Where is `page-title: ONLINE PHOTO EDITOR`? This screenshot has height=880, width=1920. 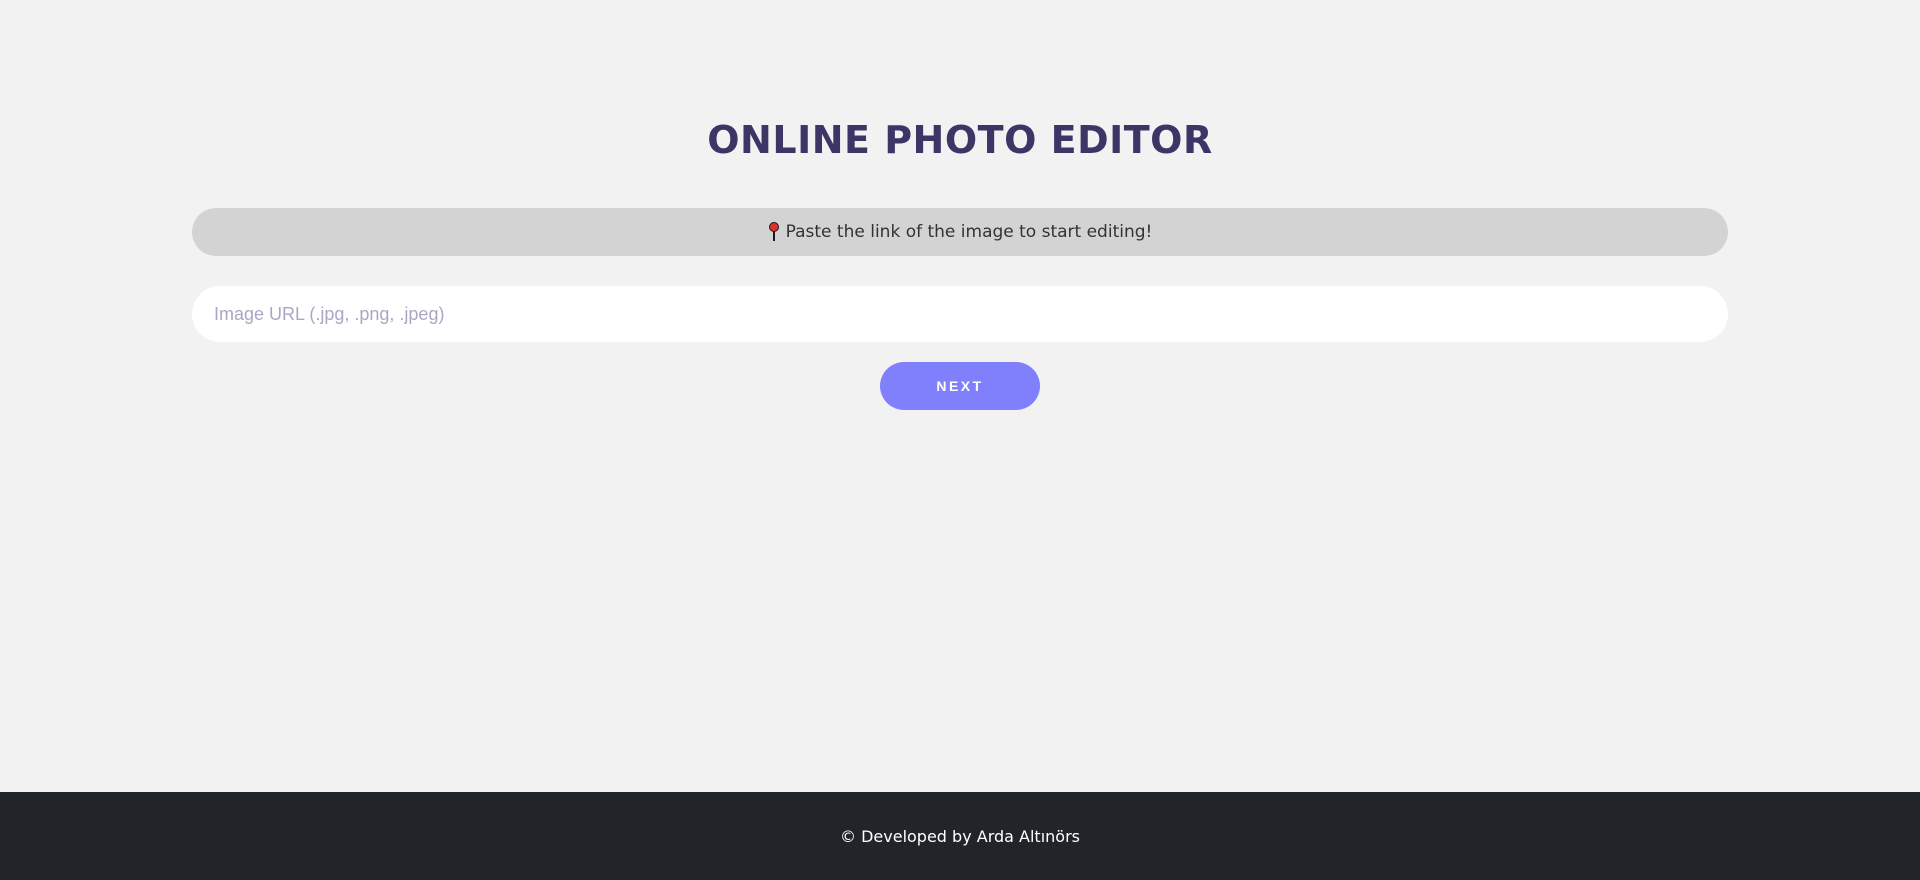
page-title: ONLINE PHOTO EDITOR is located at coordinates (960, 140).